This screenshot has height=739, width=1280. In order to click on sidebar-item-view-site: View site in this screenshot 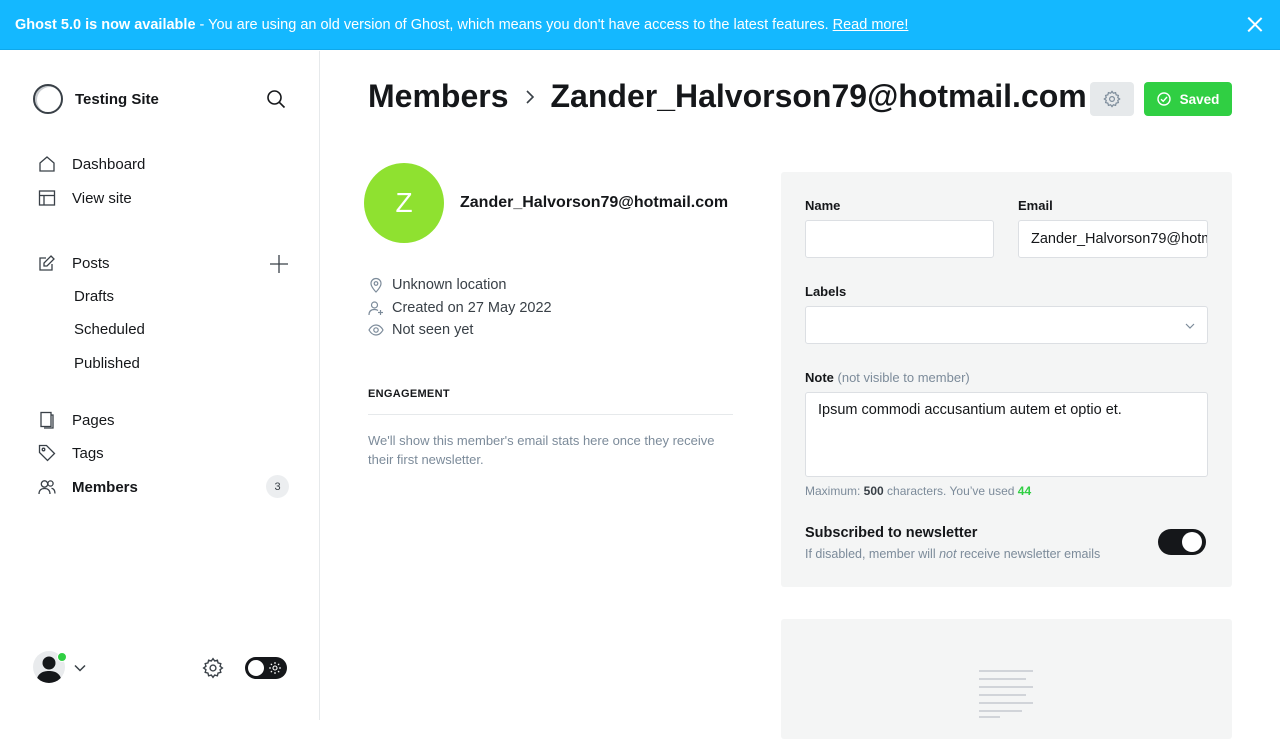, I will do `click(85, 198)`.